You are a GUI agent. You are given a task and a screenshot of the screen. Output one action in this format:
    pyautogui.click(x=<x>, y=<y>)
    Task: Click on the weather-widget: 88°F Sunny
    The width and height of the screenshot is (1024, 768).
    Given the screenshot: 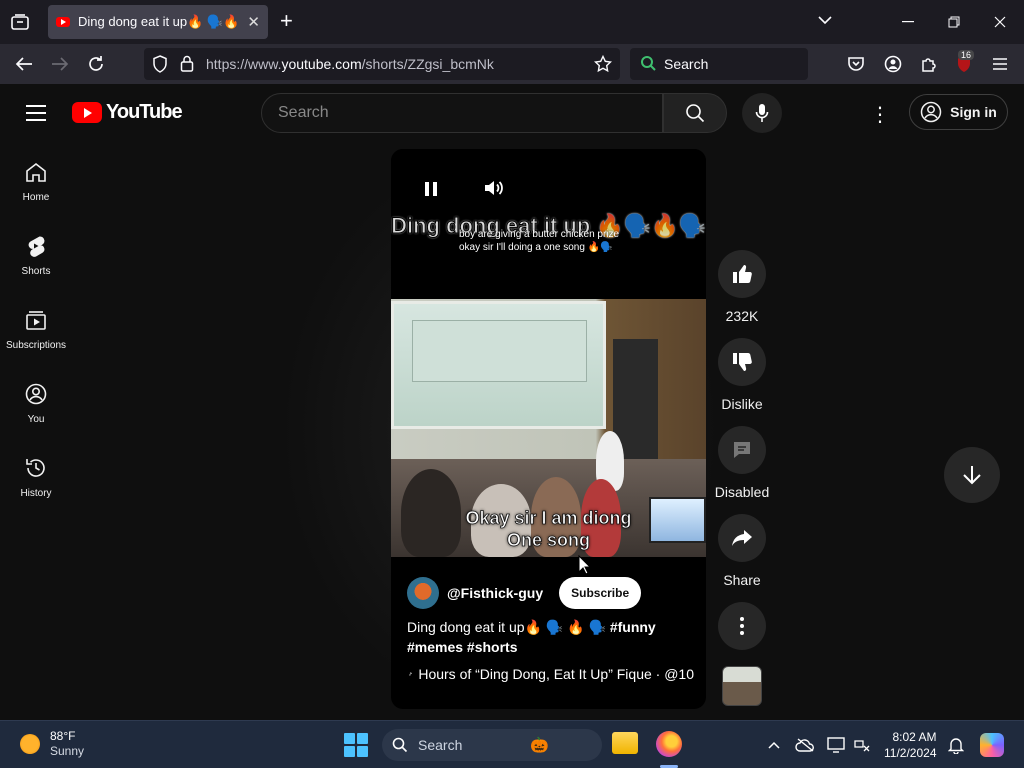 What is the action you would take?
    pyautogui.click(x=52, y=744)
    